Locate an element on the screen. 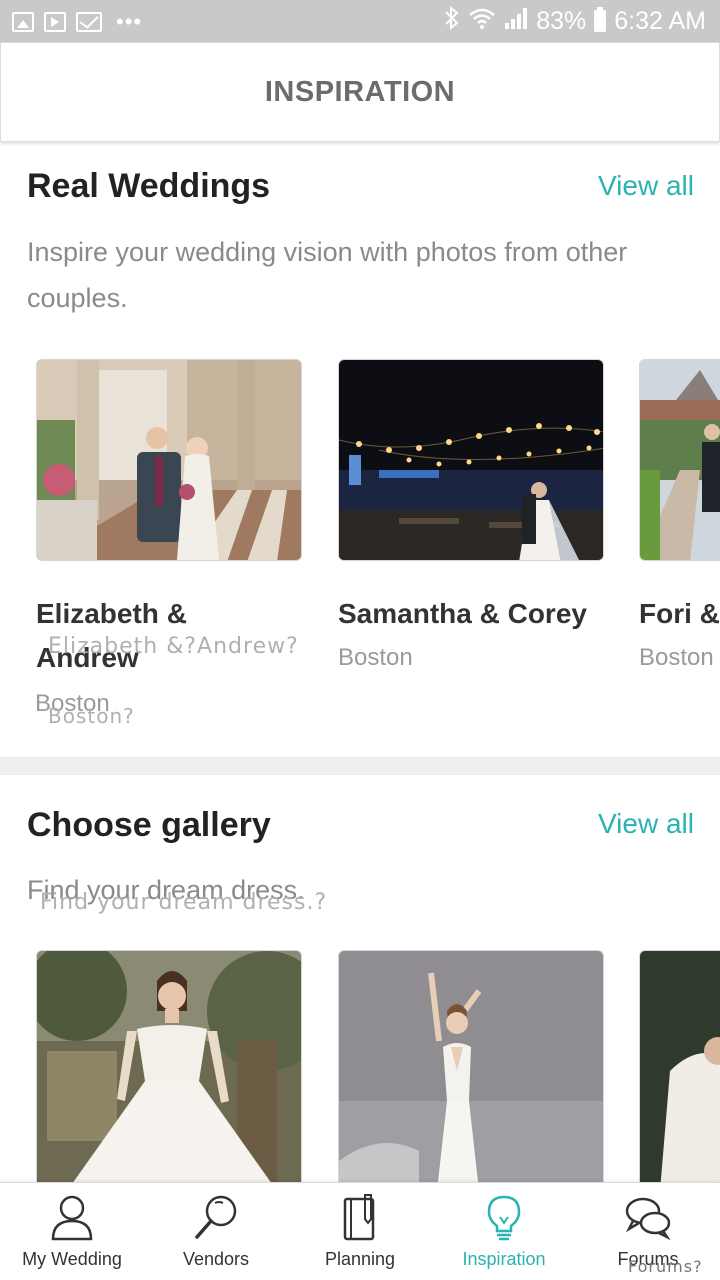 The width and height of the screenshot is (720, 1280). signal-icon is located at coordinates (516, 21).